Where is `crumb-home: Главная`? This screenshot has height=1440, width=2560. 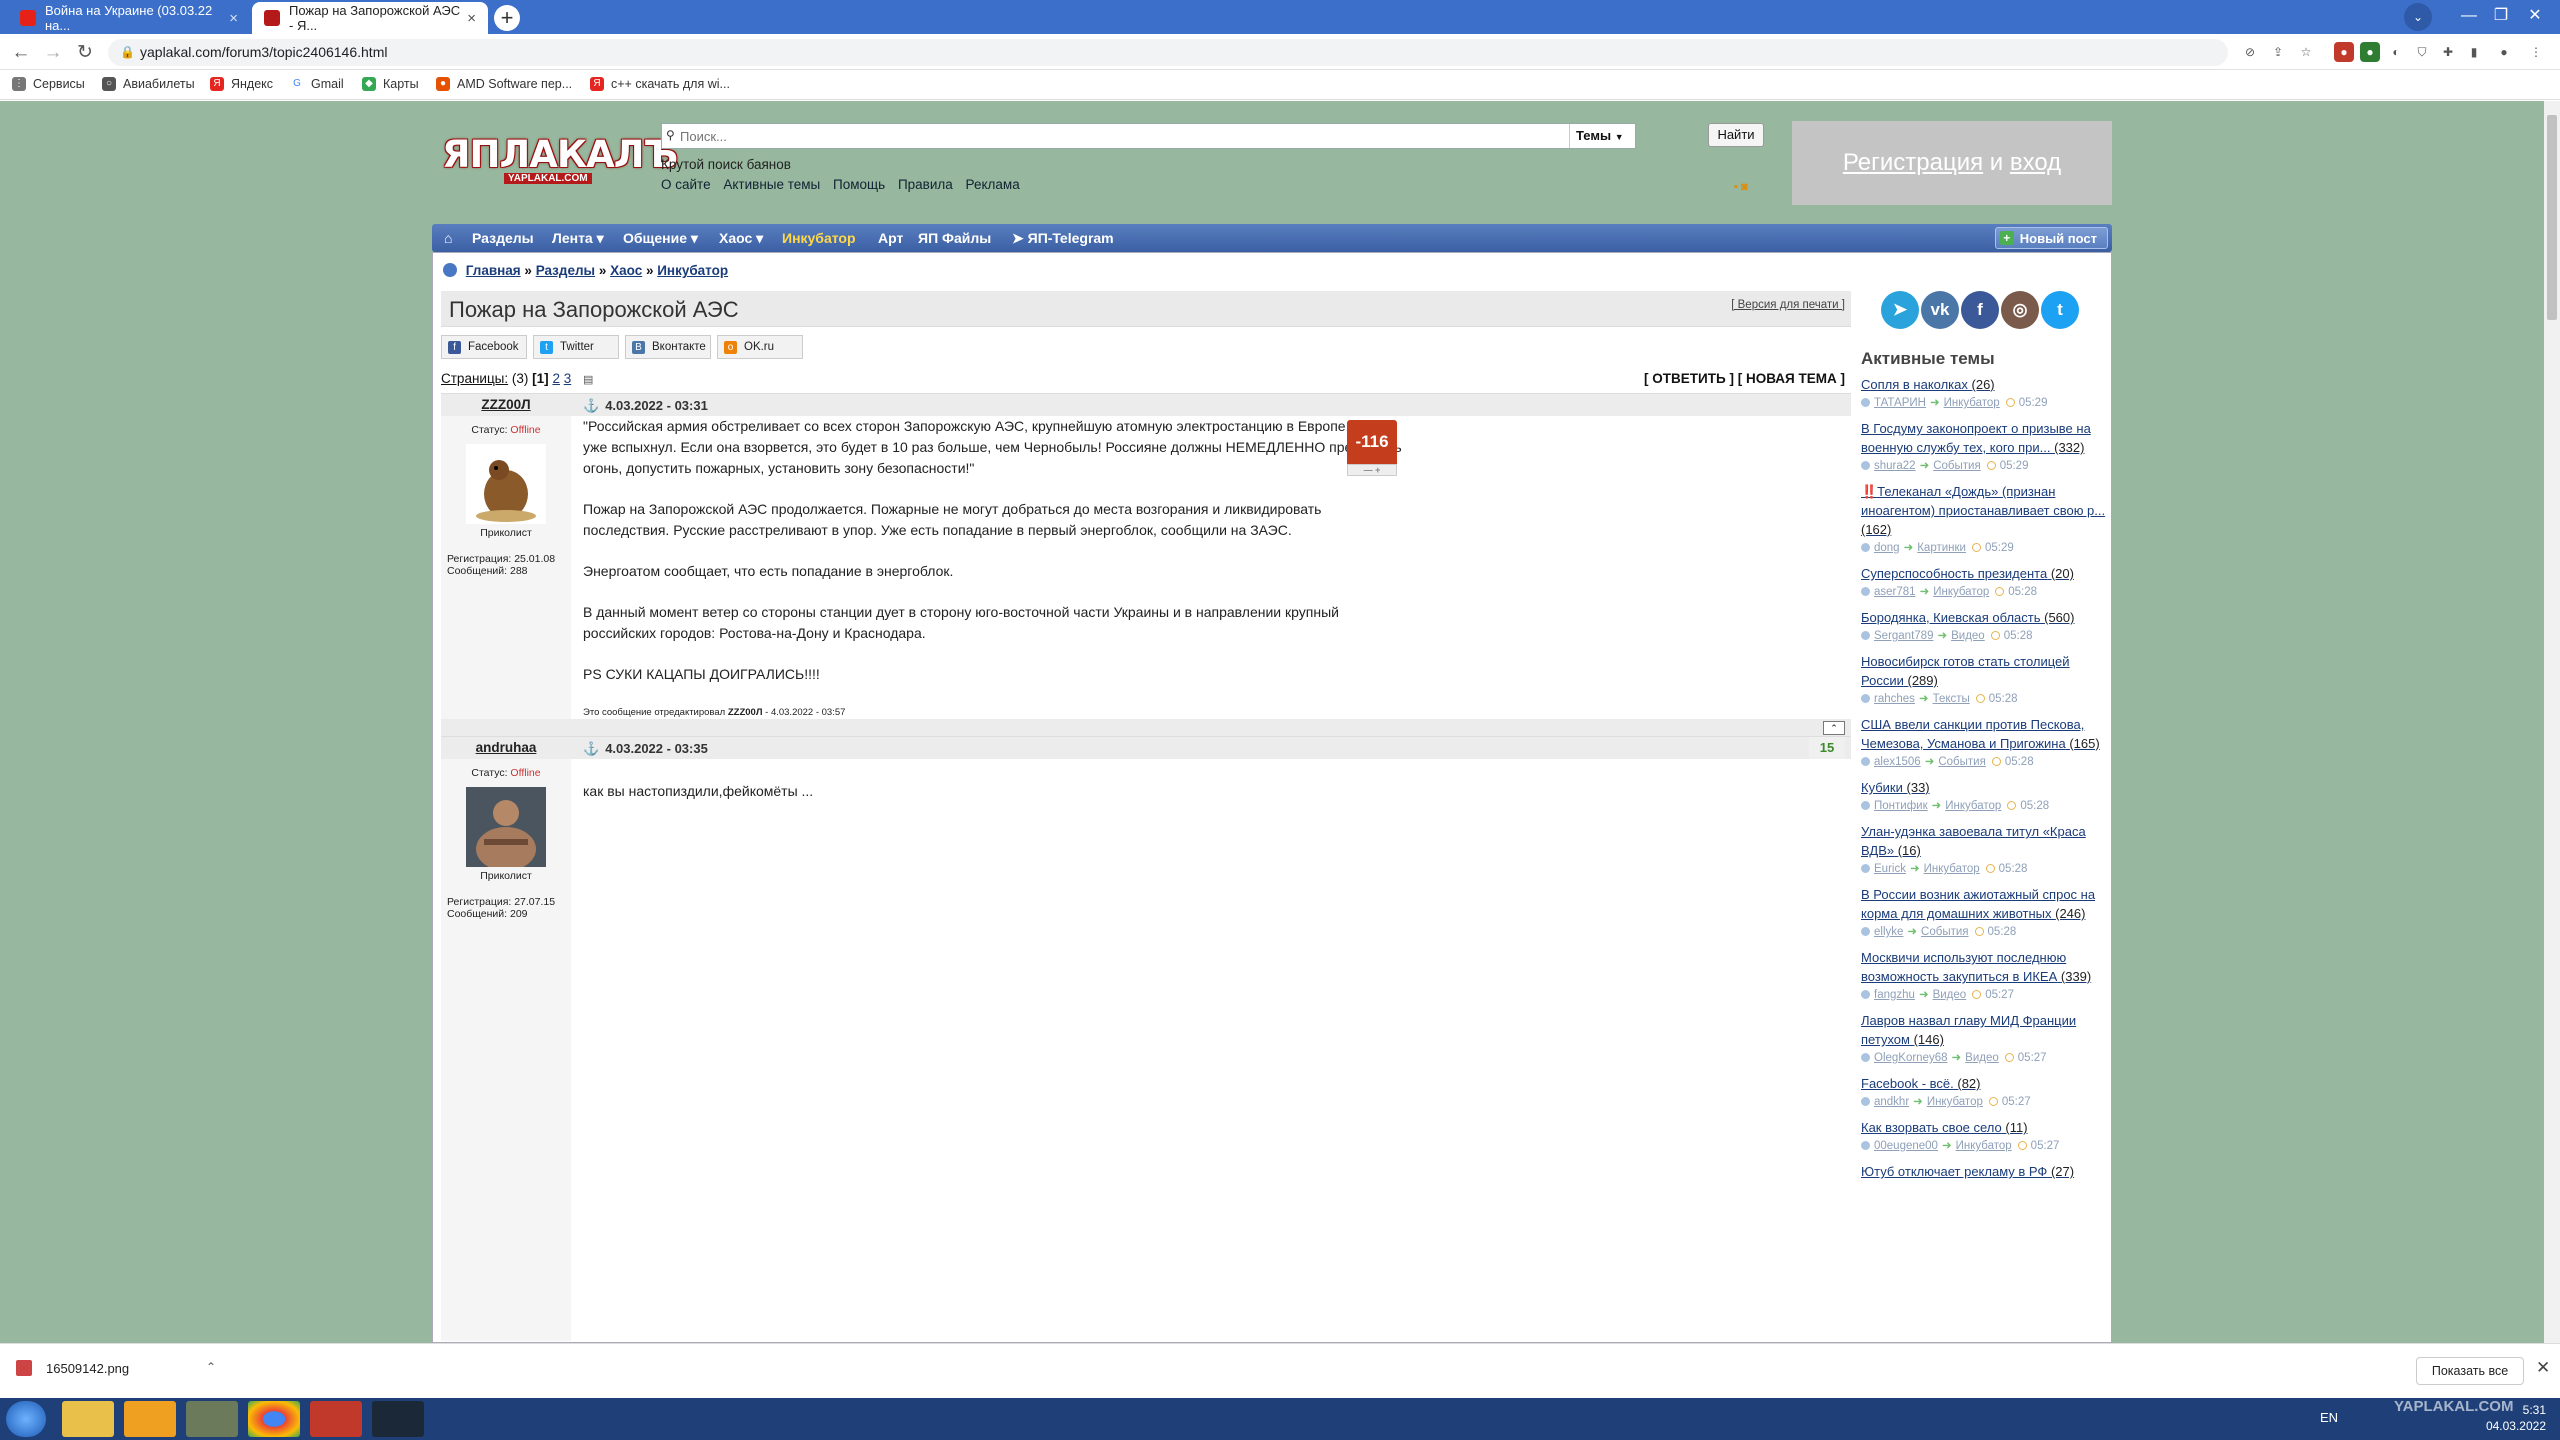
crumb-home: Главная is located at coordinates (493, 270).